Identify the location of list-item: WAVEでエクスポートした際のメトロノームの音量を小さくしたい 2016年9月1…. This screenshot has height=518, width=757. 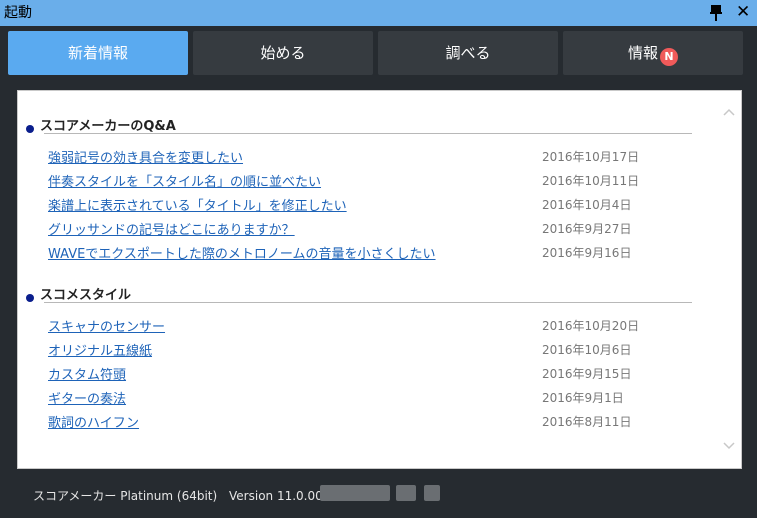
(343, 253).